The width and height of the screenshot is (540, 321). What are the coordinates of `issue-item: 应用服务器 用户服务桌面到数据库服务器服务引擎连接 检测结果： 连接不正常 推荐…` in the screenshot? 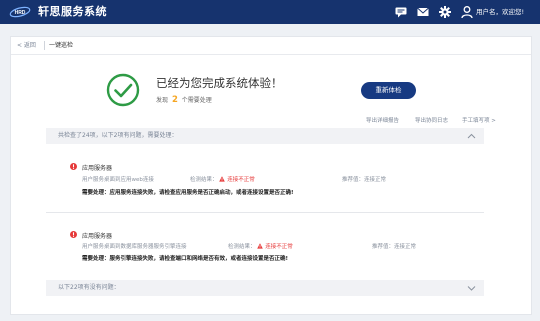 It's located at (265, 248).